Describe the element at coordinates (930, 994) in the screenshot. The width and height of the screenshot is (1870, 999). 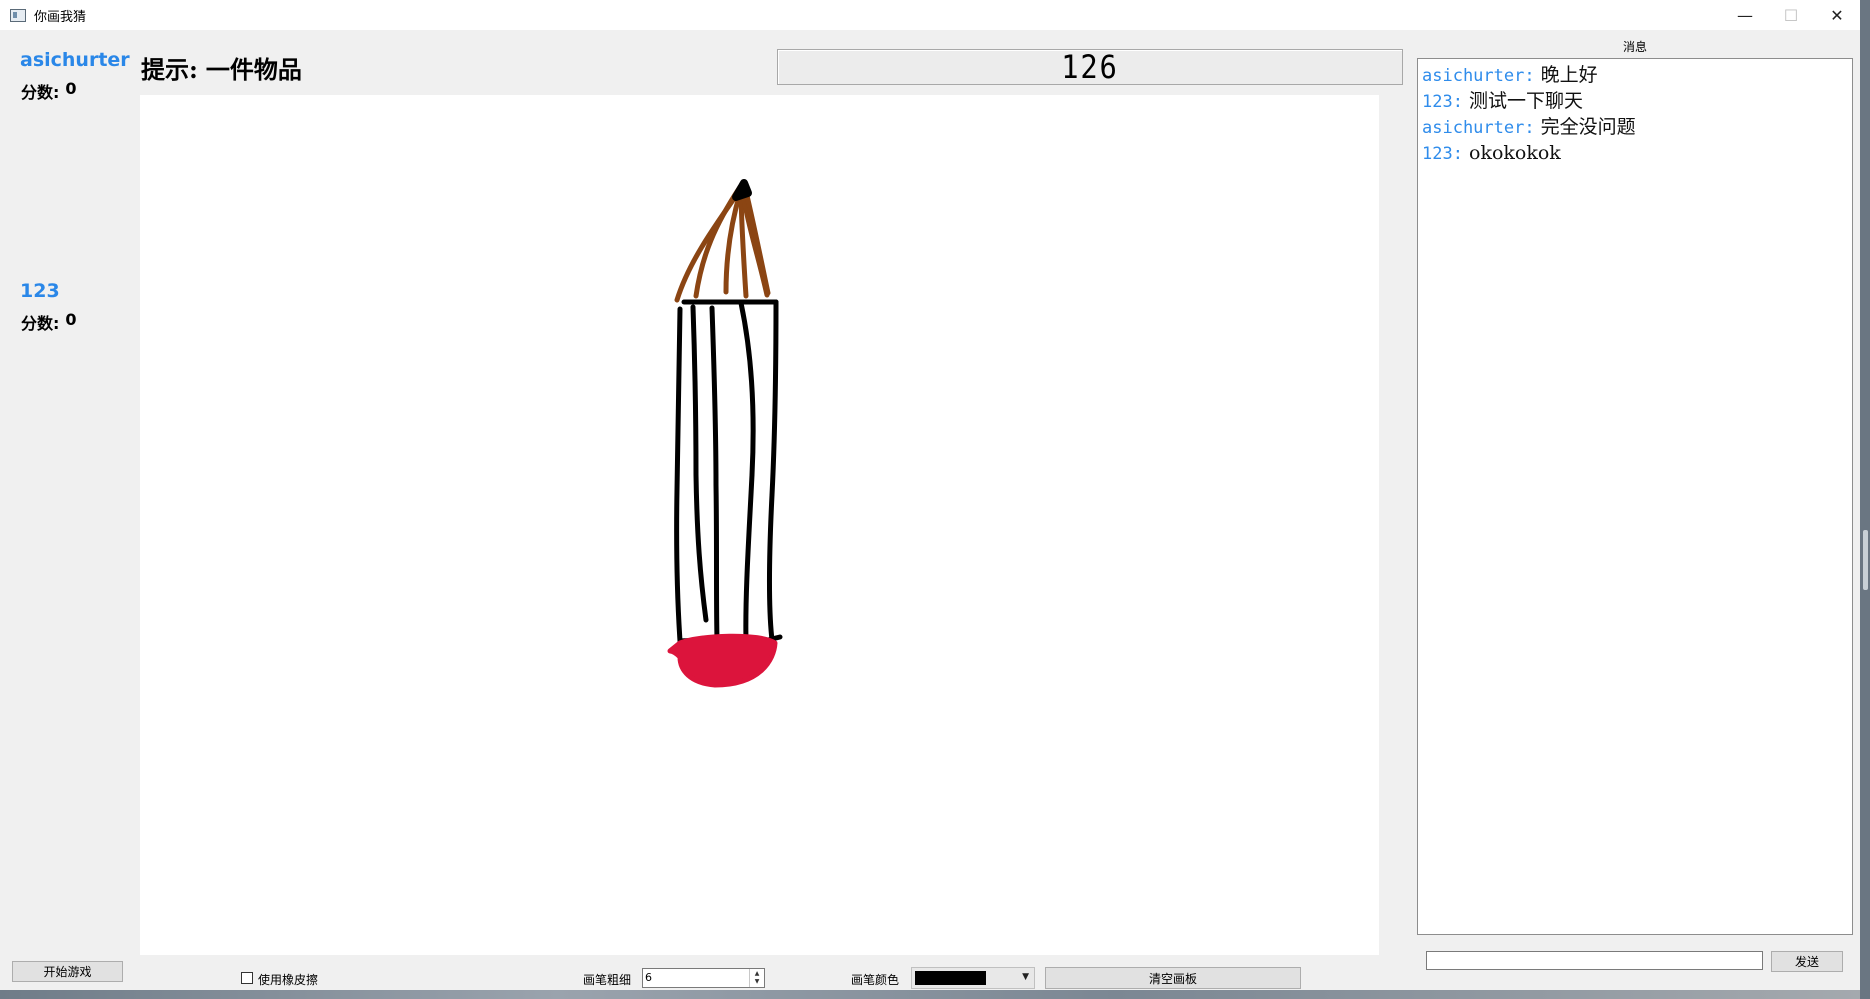
I see `desktop-background` at that location.